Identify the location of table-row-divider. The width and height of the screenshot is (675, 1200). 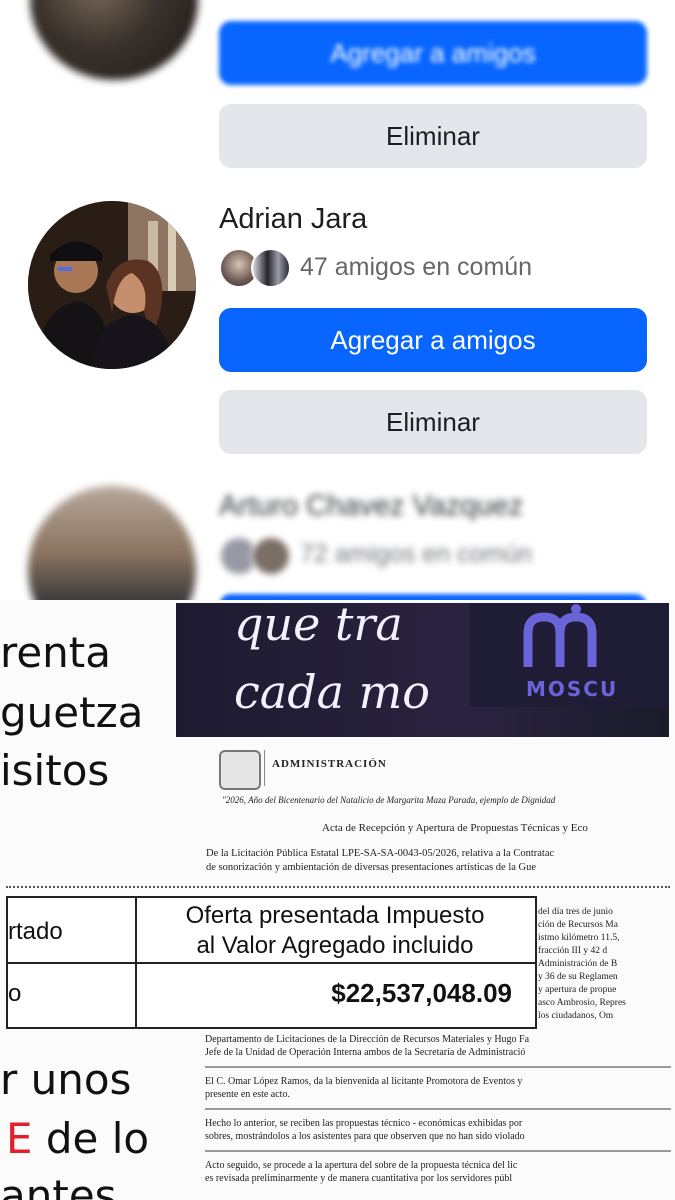
(271, 963).